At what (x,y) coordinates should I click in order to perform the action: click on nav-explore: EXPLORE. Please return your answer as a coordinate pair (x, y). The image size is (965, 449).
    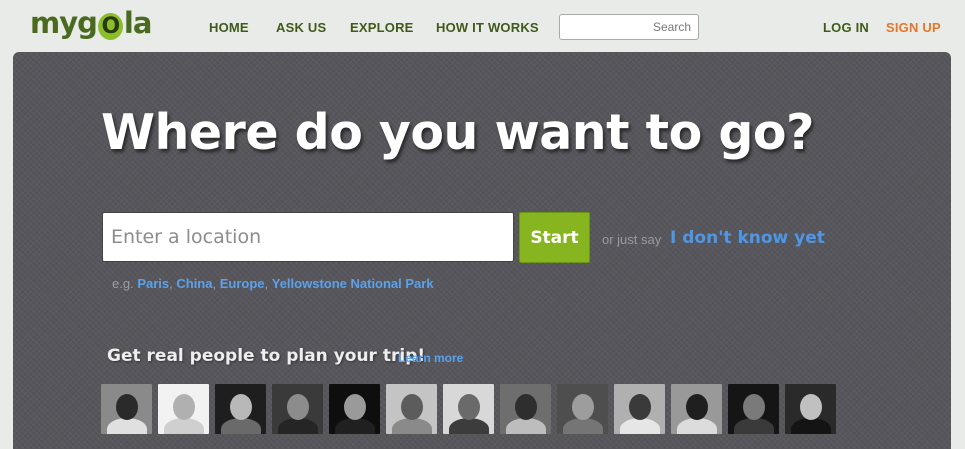
    Looking at the image, I should click on (382, 27).